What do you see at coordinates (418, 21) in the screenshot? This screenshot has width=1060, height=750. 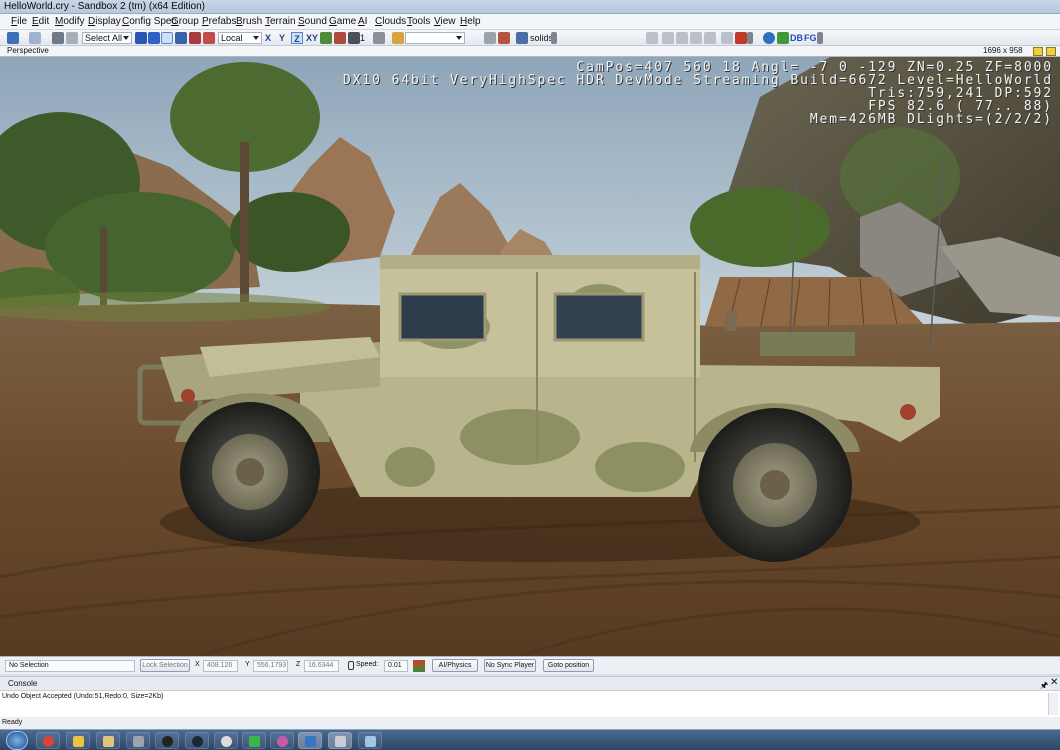 I see `menu-tools: Tools` at bounding box center [418, 21].